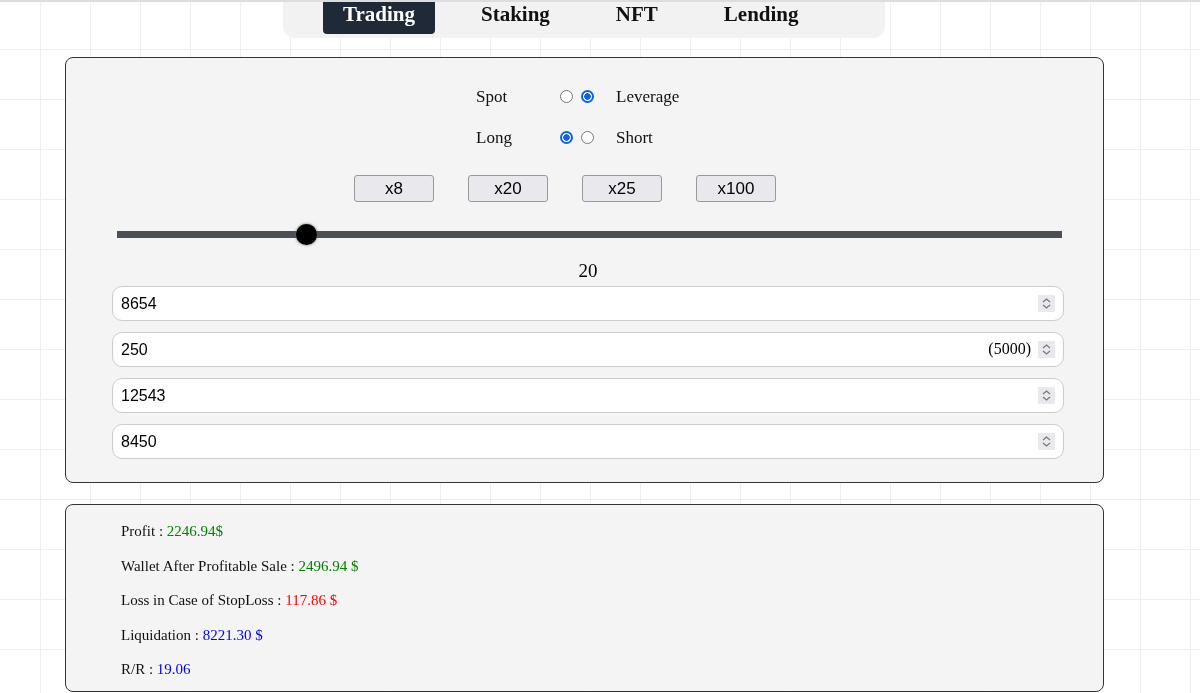 This screenshot has width=1200, height=693. Describe the element at coordinates (192, 635) in the screenshot. I see `result-line: Liquidation : 8221.30 $` at that location.